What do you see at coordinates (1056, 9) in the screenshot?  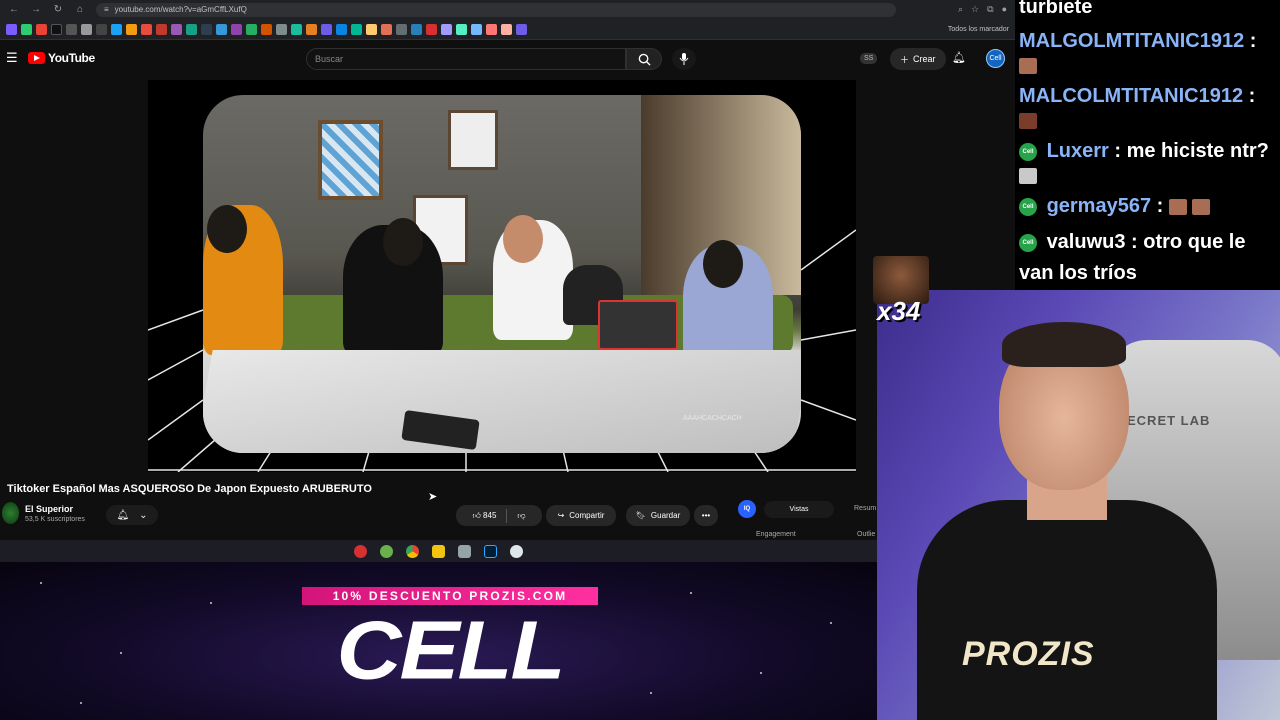 I see `chat-message: turbiete` at bounding box center [1056, 9].